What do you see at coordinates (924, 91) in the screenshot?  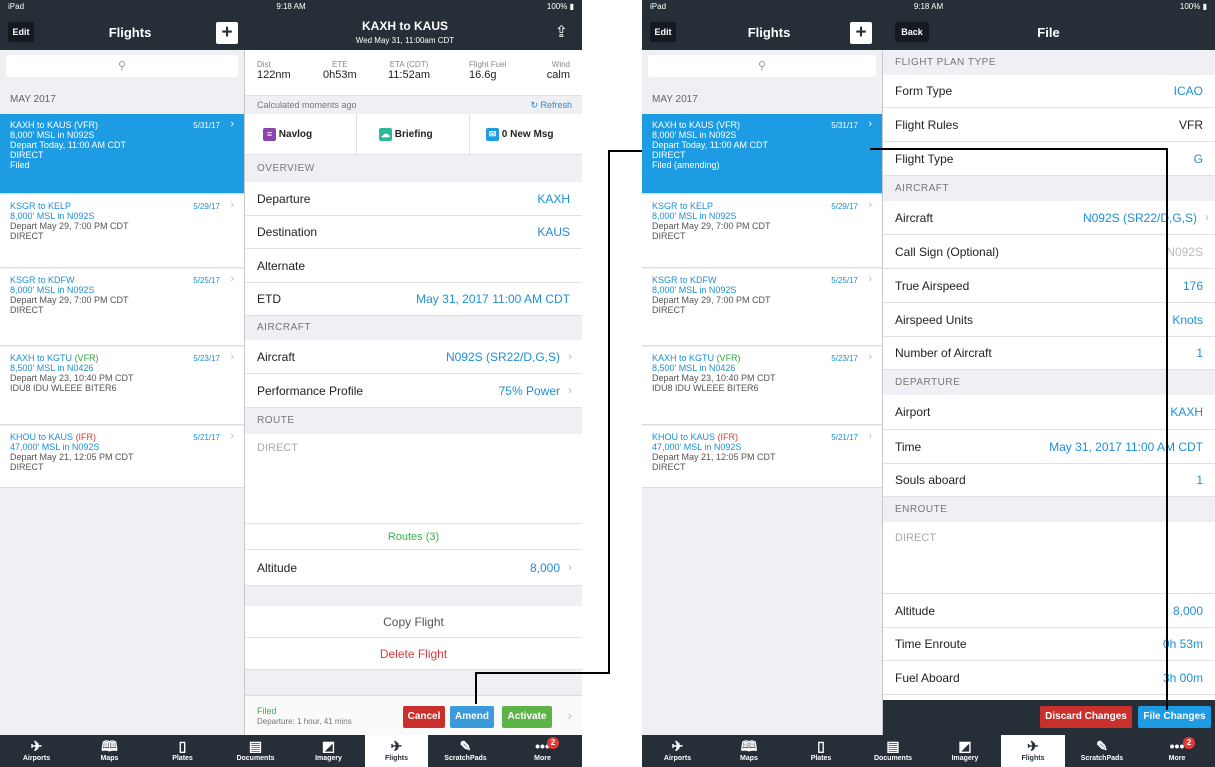 I see `row-label: Form Type` at bounding box center [924, 91].